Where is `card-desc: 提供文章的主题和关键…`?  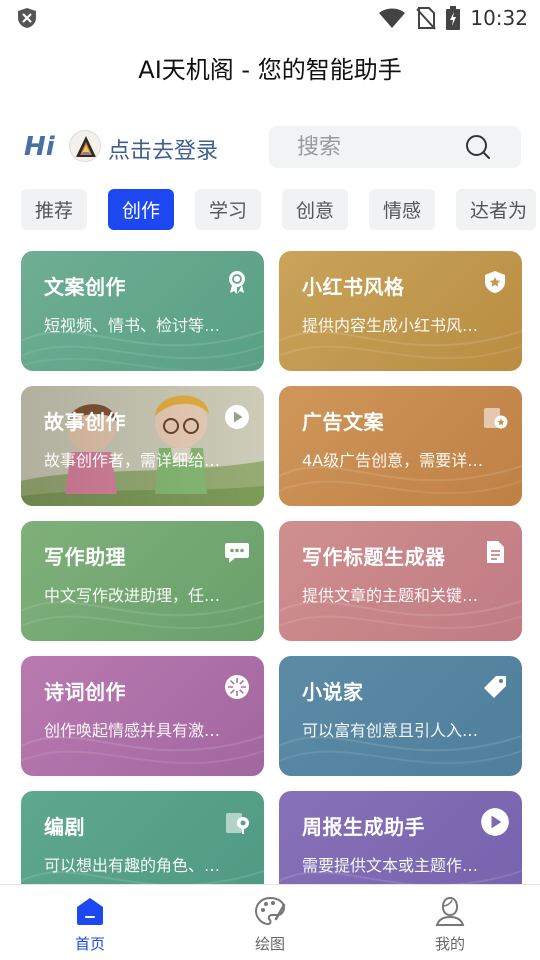
card-desc: 提供文章的主题和关键… is located at coordinates (390, 595).